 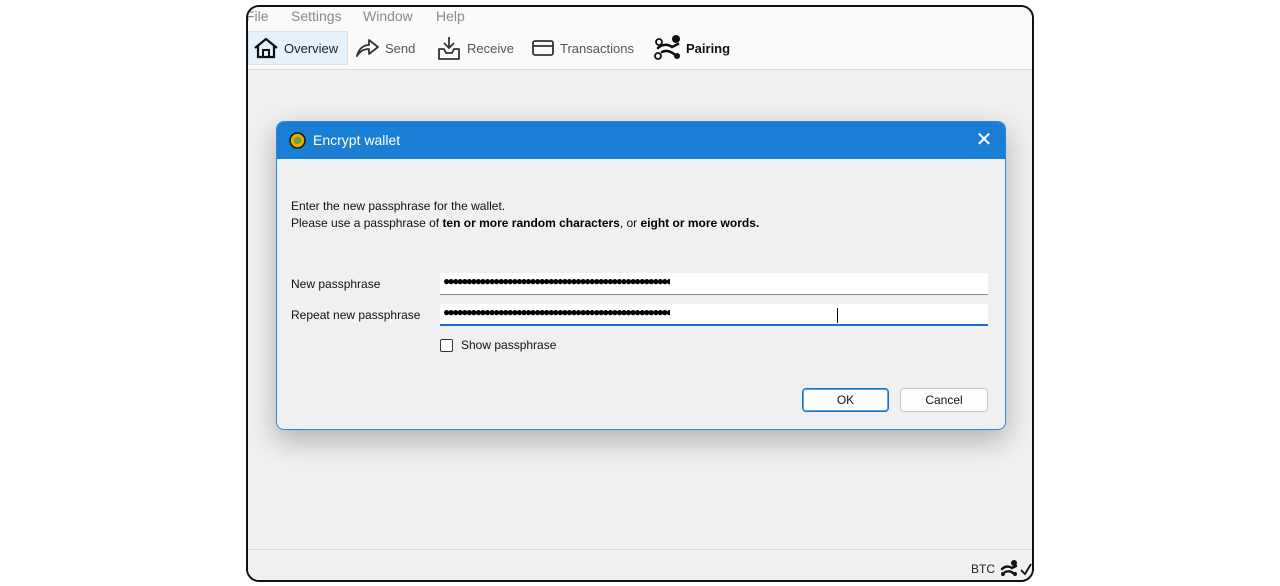 I want to click on checkbox-box, so click(x=446, y=345).